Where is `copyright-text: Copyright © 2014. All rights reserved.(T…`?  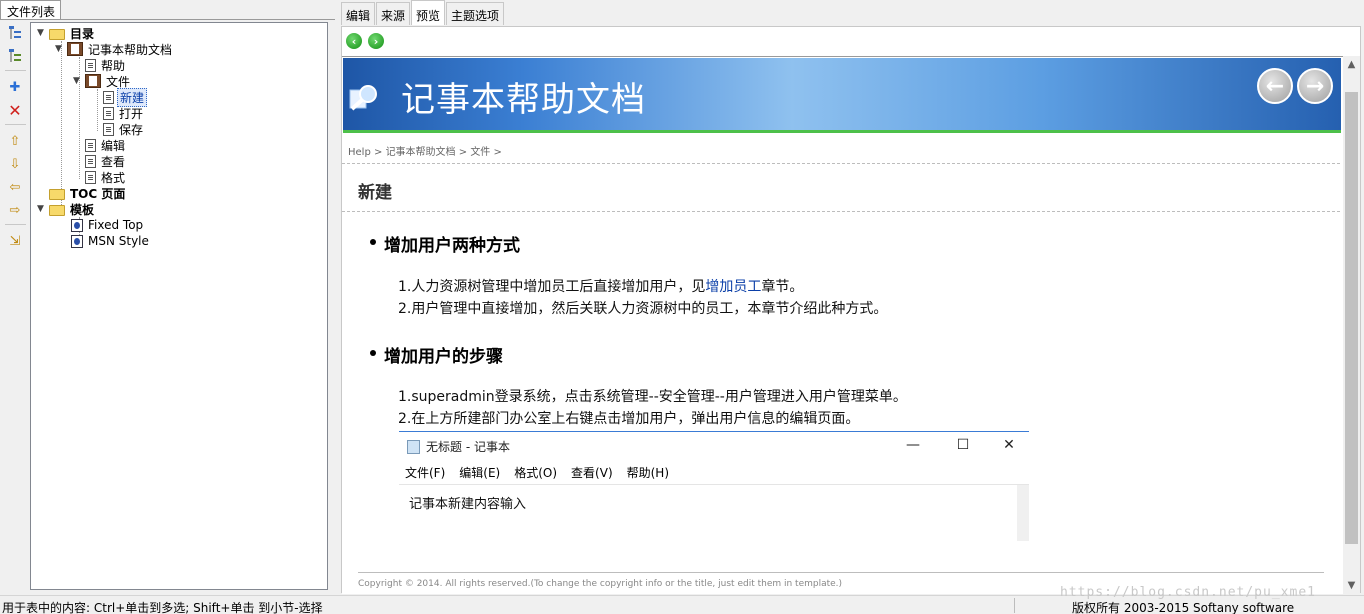
copyright-text: Copyright © 2014. All rights reserved.(T… is located at coordinates (600, 584).